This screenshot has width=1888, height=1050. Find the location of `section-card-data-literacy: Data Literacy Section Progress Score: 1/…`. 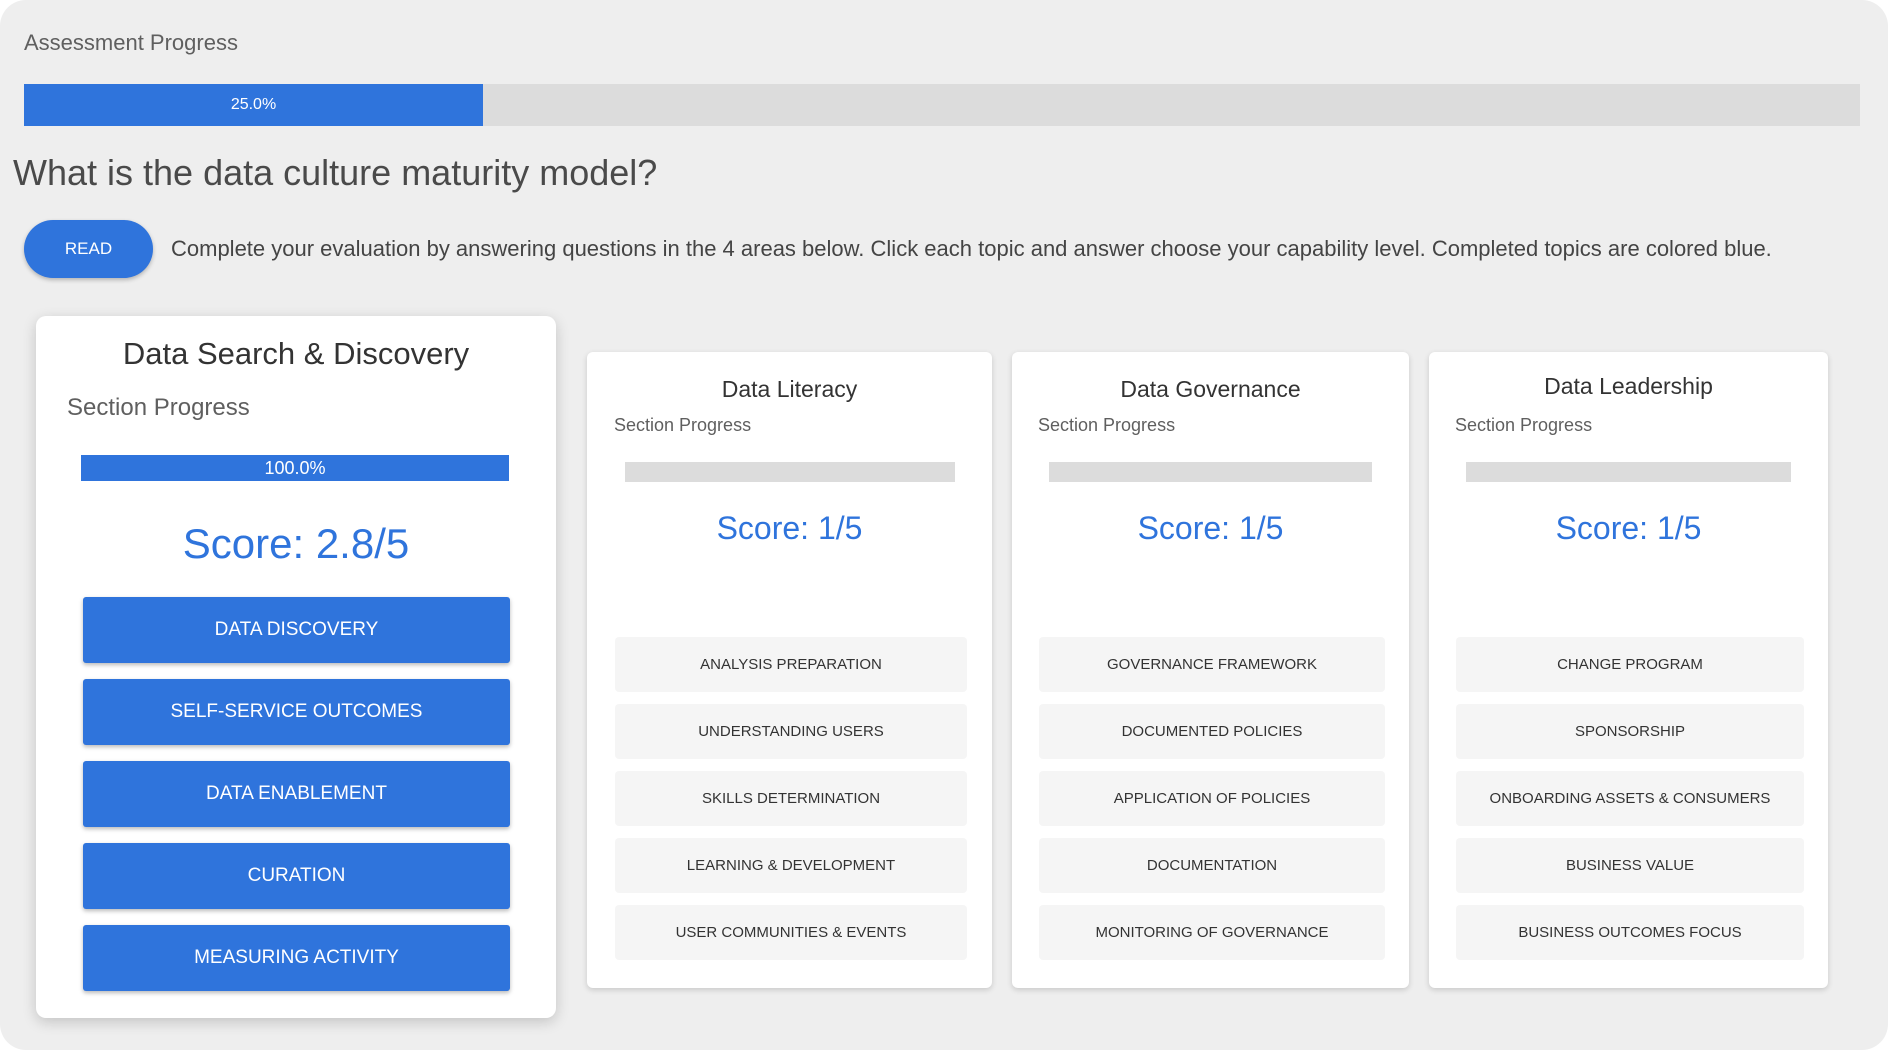

section-card-data-literacy: Data Literacy Section Progress Score: 1/… is located at coordinates (789, 670).